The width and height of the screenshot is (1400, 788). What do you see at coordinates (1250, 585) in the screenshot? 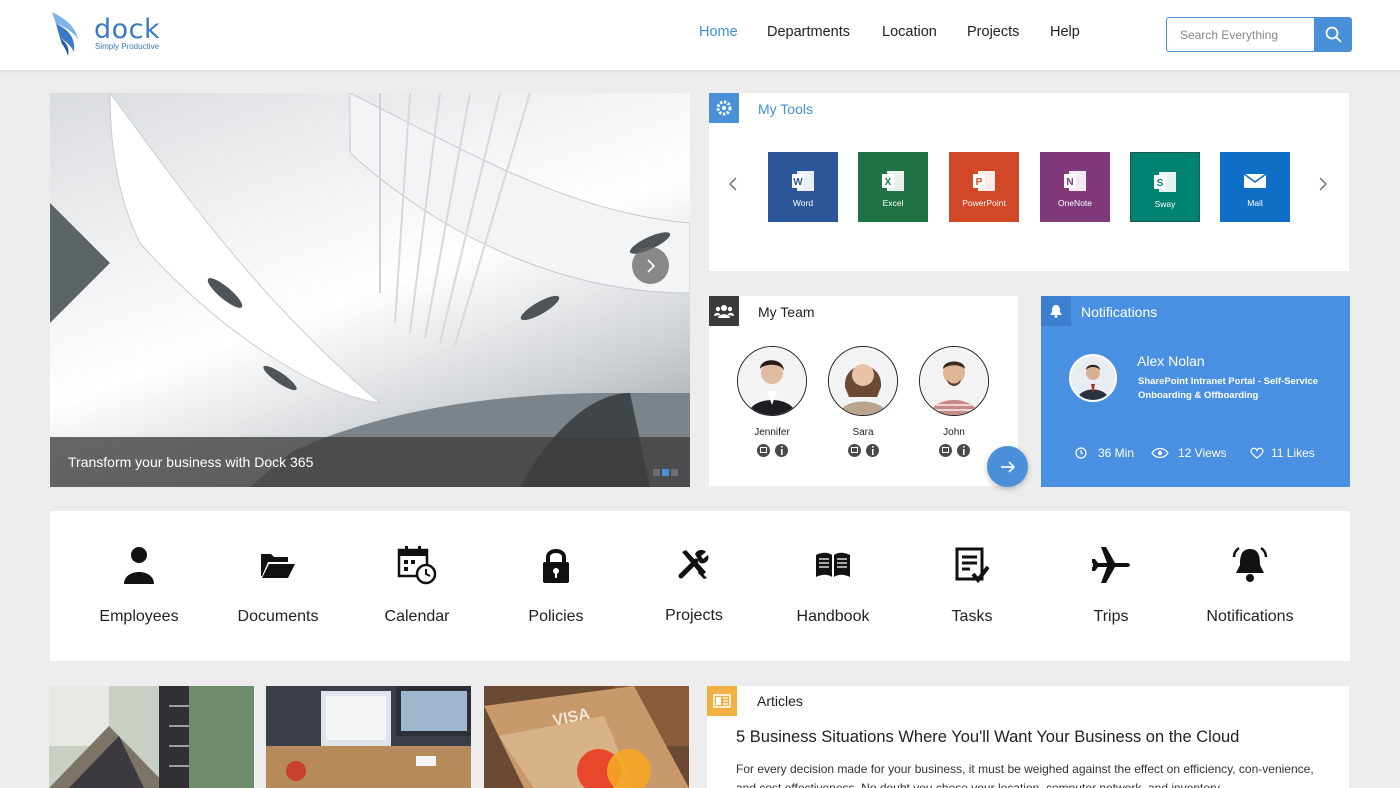
I see `quick-link-notifications: Notifications` at bounding box center [1250, 585].